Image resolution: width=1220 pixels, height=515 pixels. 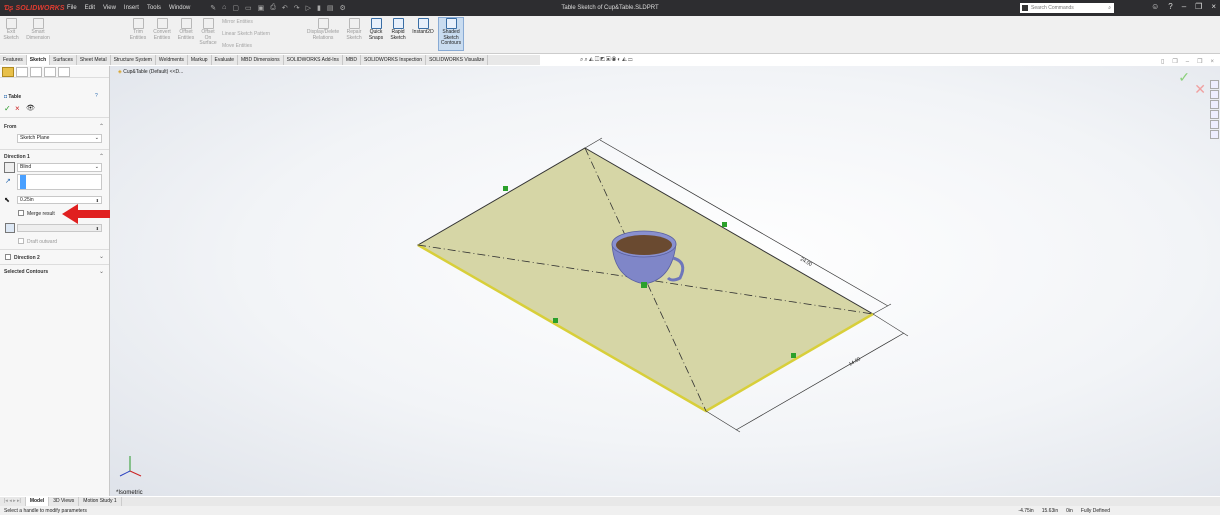 I want to click on selected-contours-title: Selected Contours, so click(x=26, y=272).